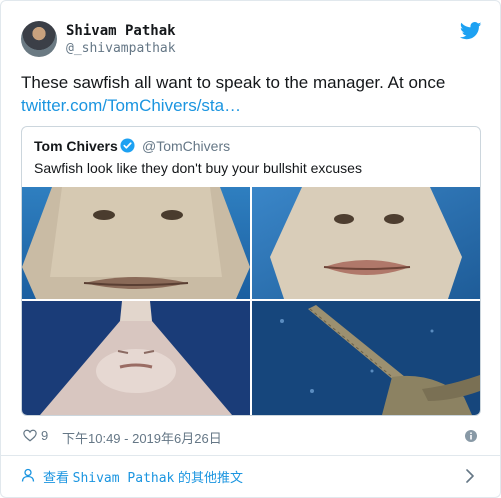 The image size is (501, 498). What do you see at coordinates (76, 146) in the screenshot?
I see `quoted-author-name: Tom Chivers` at bounding box center [76, 146].